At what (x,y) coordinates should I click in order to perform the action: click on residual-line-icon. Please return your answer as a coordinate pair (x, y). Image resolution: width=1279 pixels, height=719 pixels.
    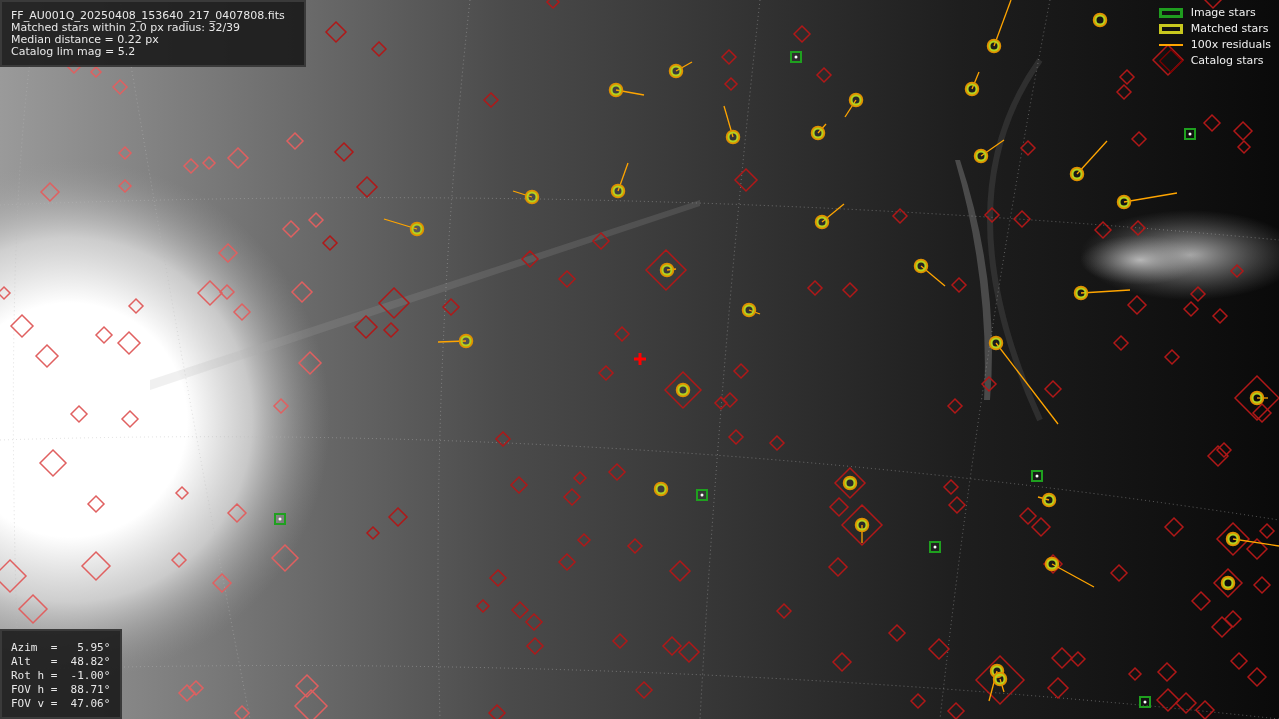
    Looking at the image, I should click on (1170, 44).